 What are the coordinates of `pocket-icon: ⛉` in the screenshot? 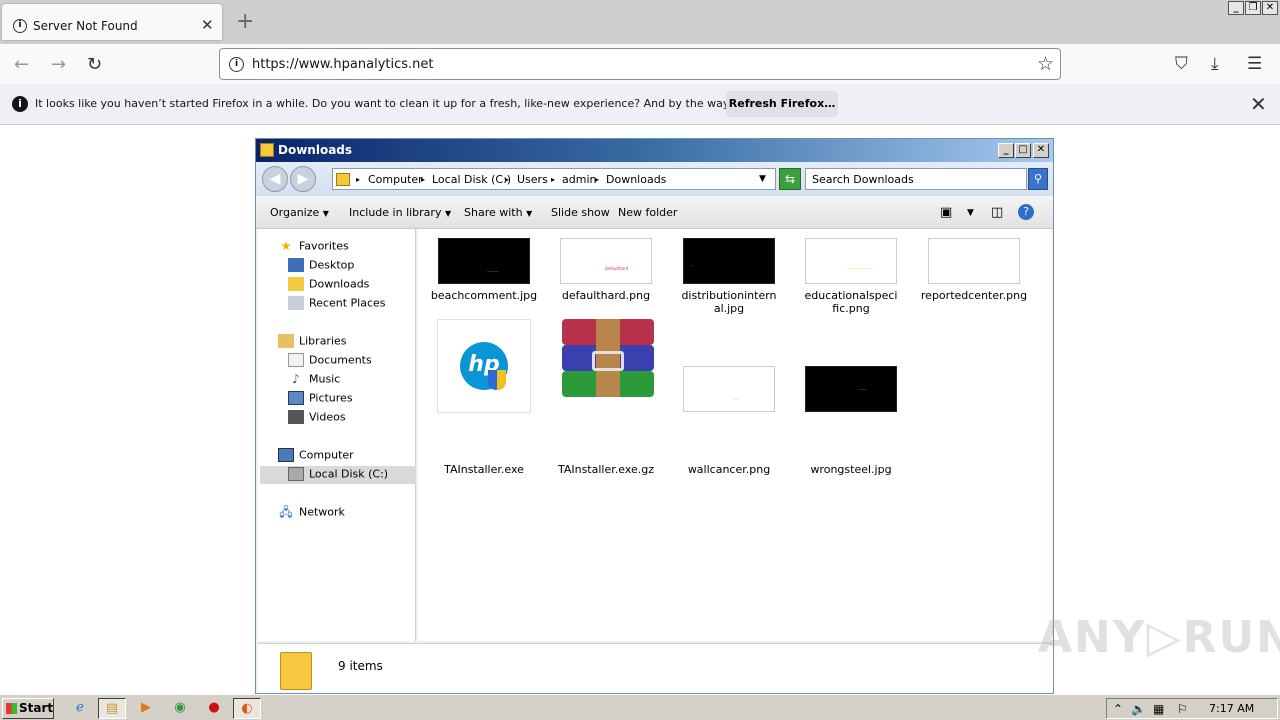 It's located at (1181, 64).